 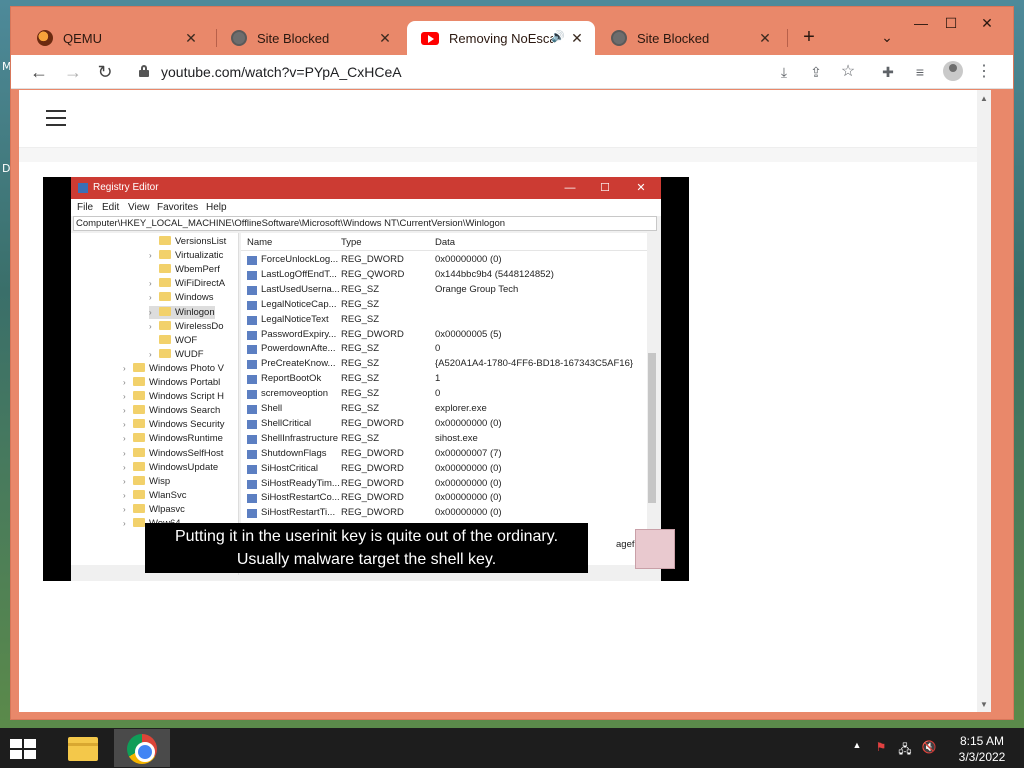 I want to click on scroll-down-icon: ▼, so click(x=984, y=705).